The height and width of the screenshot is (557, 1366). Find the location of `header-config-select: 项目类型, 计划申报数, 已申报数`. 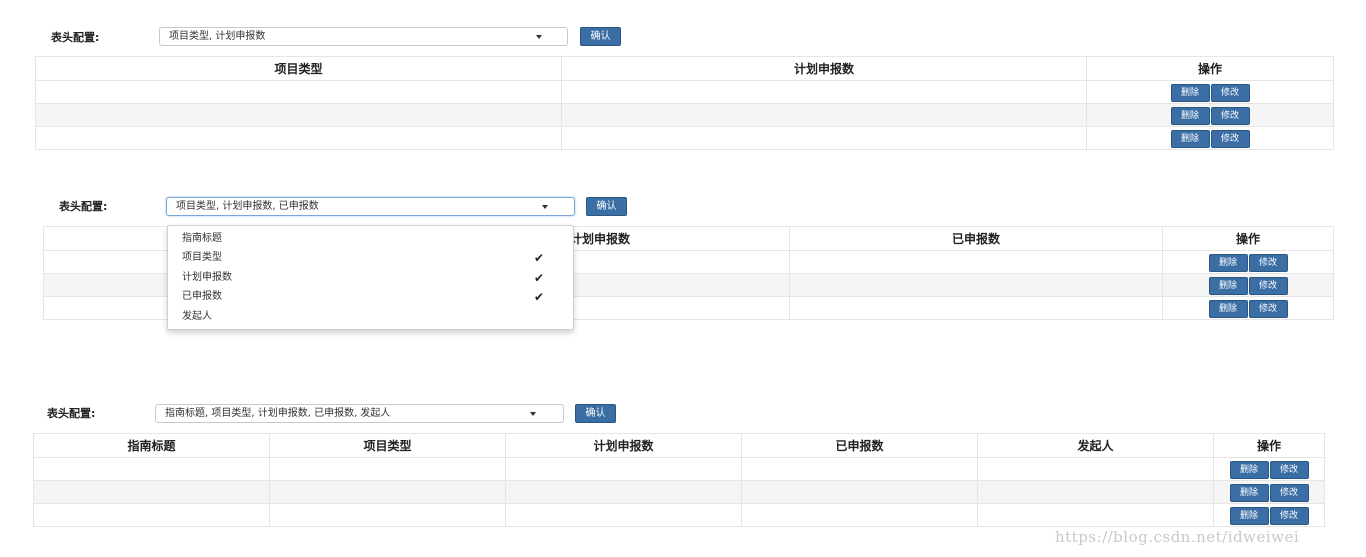

header-config-select: 项目类型, 计划申报数, 已申报数 is located at coordinates (370, 206).